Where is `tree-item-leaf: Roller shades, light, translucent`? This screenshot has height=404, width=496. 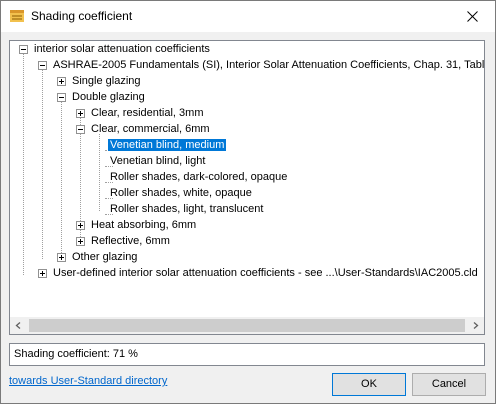
tree-item-leaf: Roller shades, light, translucent is located at coordinates (186, 209).